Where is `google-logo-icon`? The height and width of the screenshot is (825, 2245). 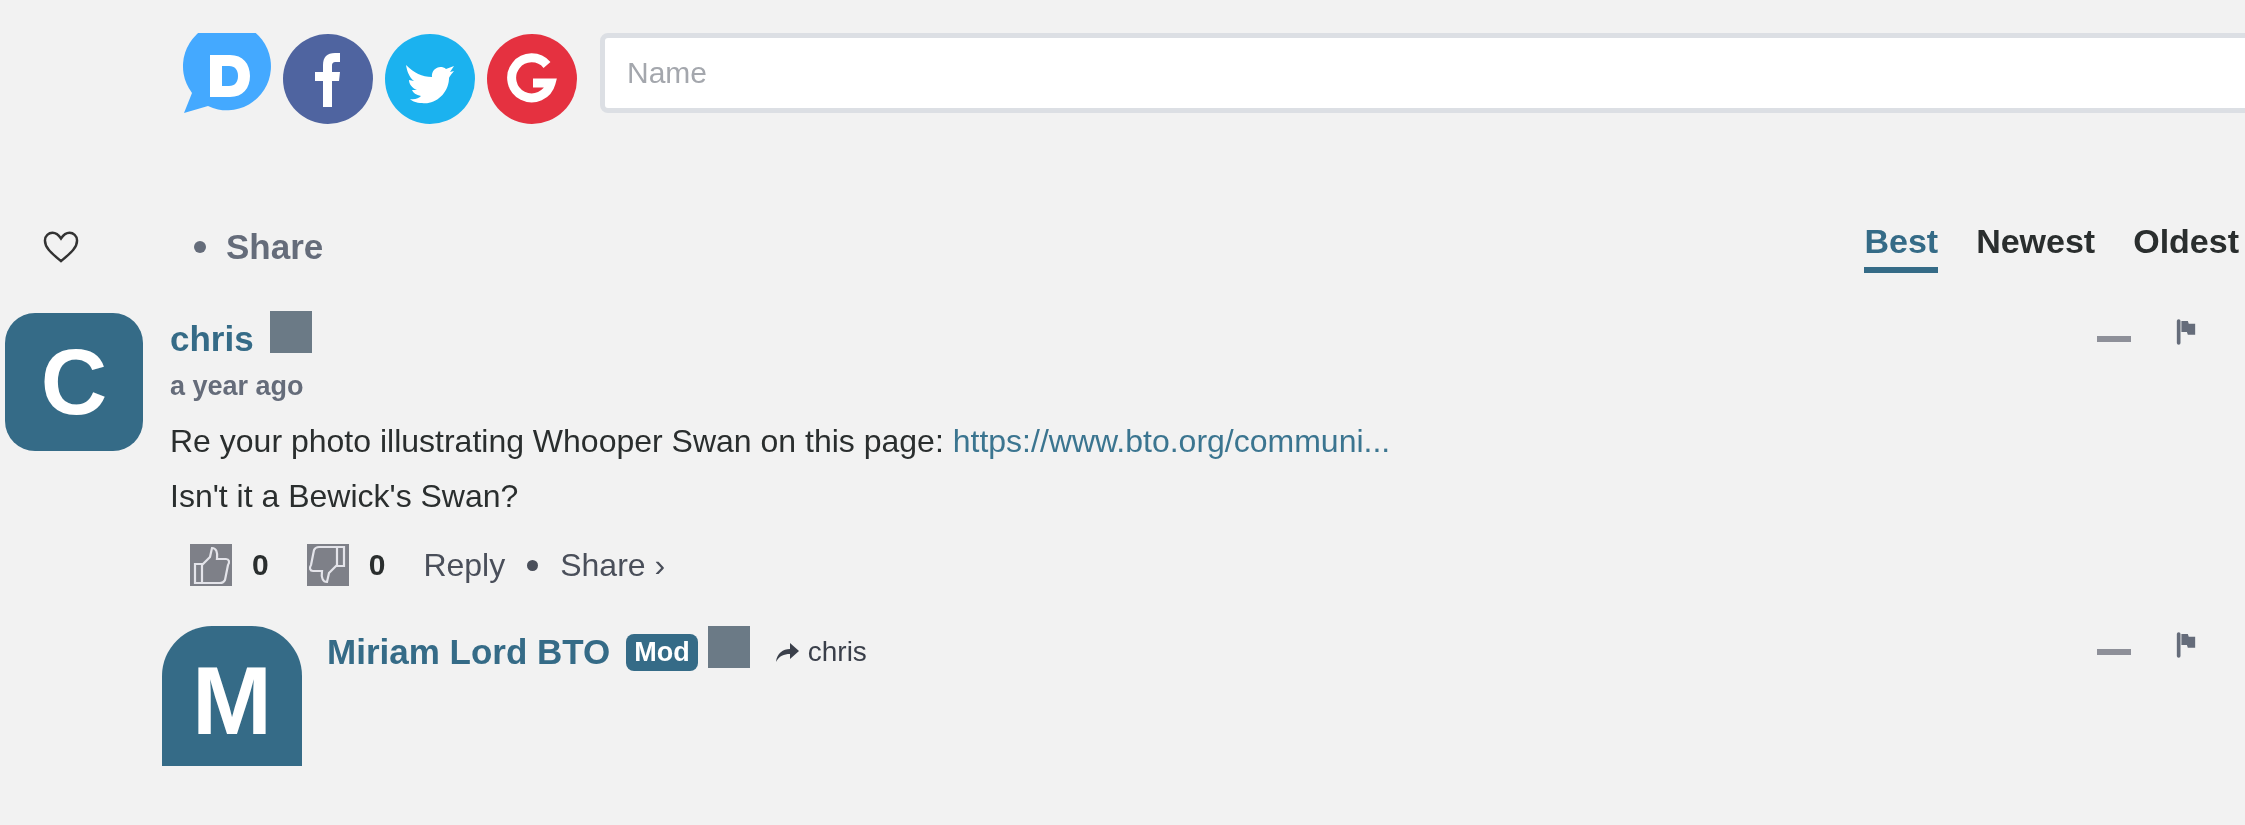 google-logo-icon is located at coordinates (532, 79).